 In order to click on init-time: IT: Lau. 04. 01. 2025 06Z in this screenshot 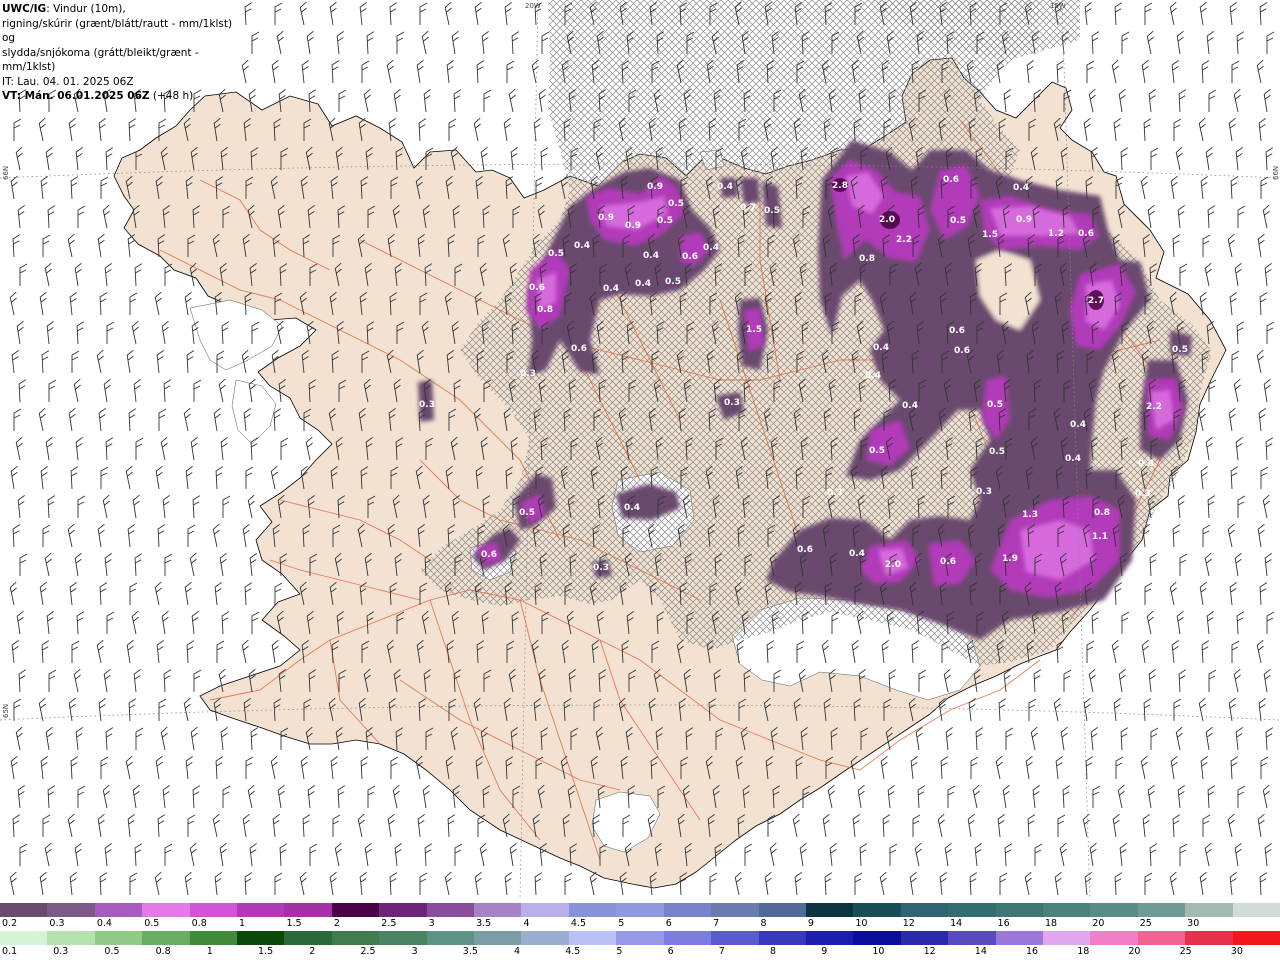, I will do `click(68, 81)`.